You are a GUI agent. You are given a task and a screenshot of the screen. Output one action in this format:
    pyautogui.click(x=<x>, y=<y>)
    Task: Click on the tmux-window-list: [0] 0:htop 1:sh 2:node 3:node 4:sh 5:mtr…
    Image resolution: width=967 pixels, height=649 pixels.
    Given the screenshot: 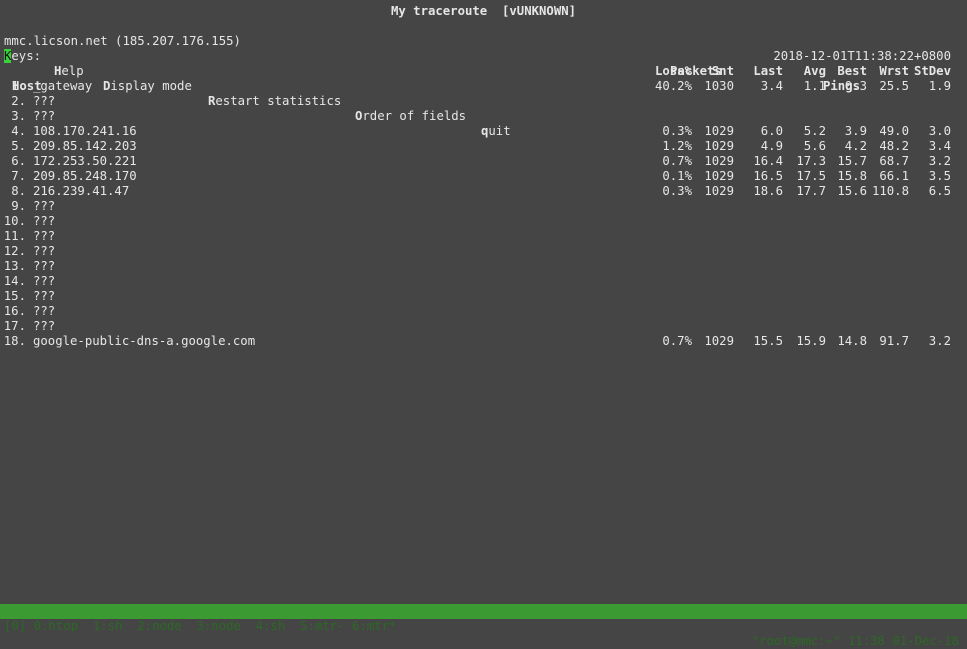 What is the action you would take?
    pyautogui.click(x=200, y=626)
    